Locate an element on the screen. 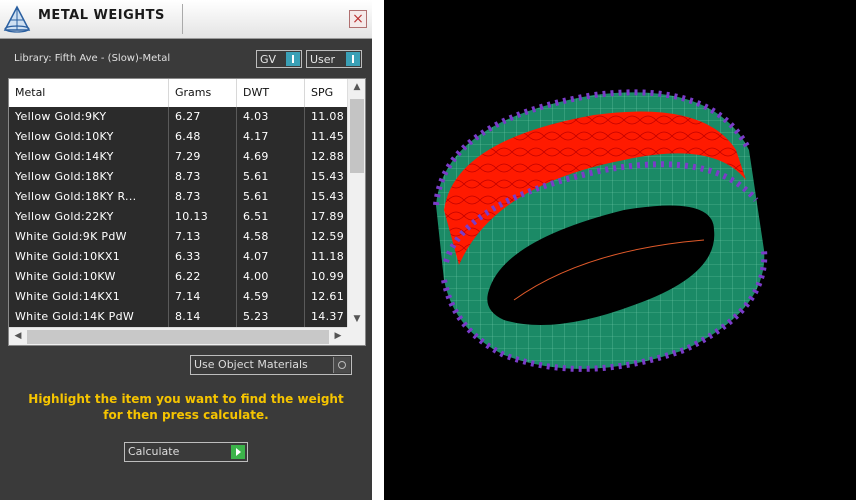  table-row: Yellow Gold:18KY 8.73 5.61 15.43 is located at coordinates (178, 177).